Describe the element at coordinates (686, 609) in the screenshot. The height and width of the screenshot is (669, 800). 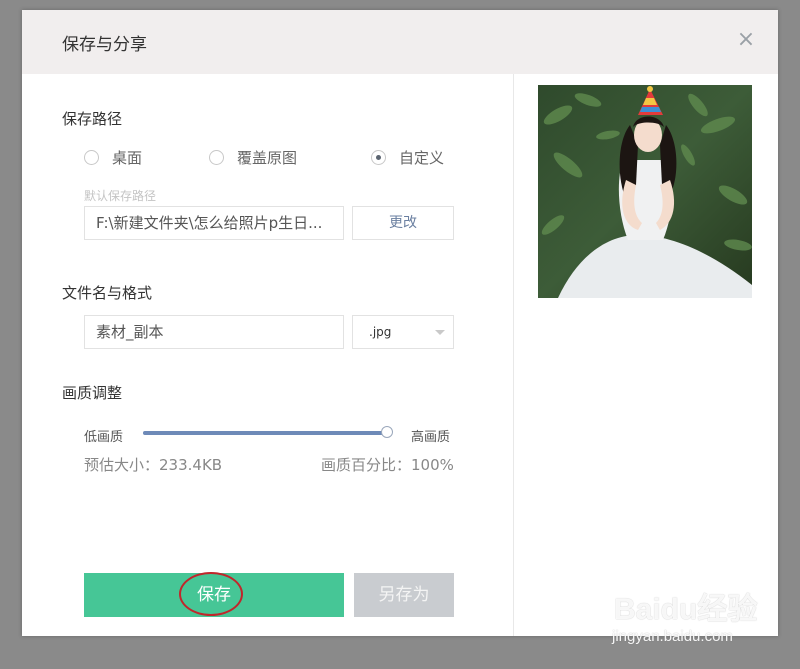
I see `watermark-logo: Baidu经验` at that location.